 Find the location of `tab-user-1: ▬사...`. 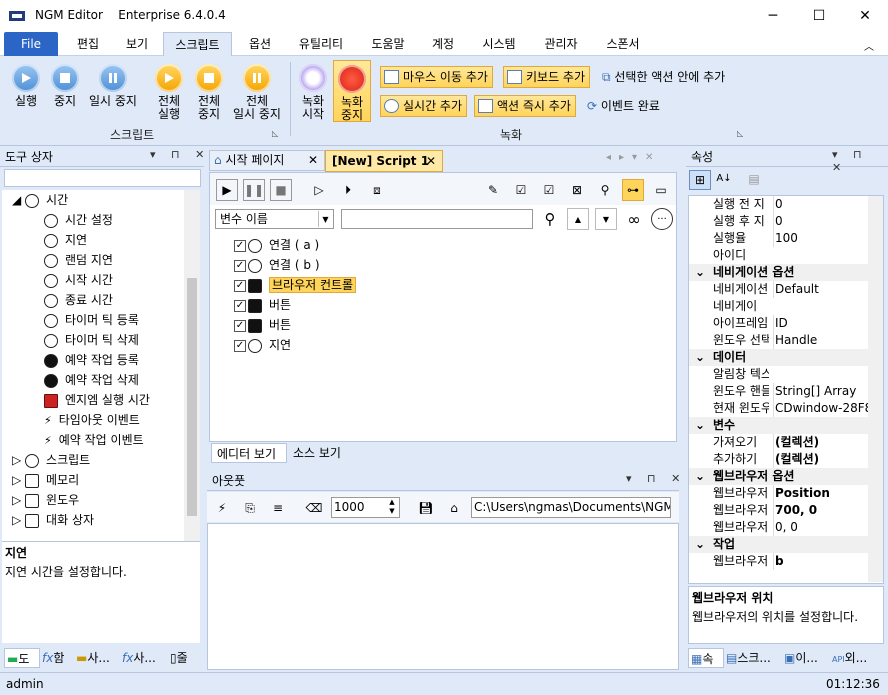

tab-user-1: ▬사... is located at coordinates (98, 658).